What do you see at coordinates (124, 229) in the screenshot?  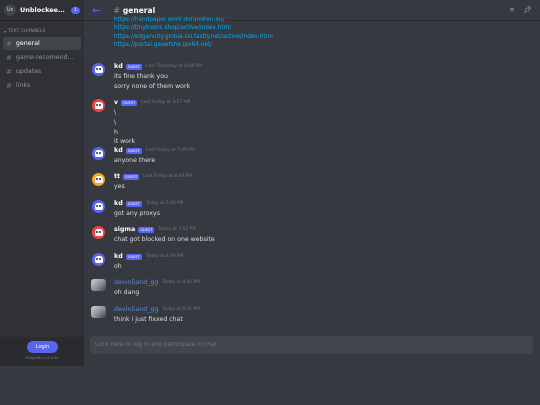 I see `message-author: sigma` at bounding box center [124, 229].